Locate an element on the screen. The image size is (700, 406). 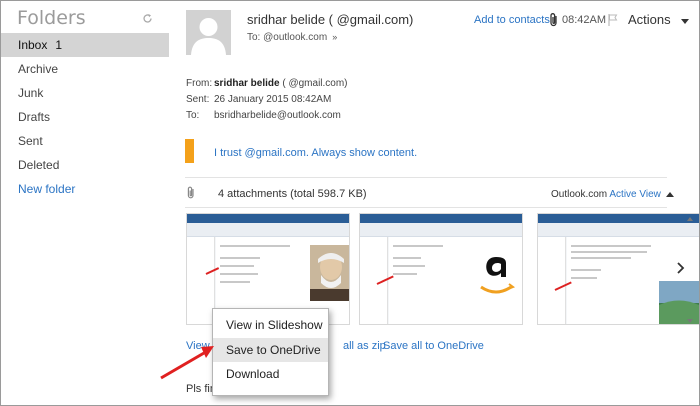
folder-drafts: Drafts is located at coordinates (85, 117).